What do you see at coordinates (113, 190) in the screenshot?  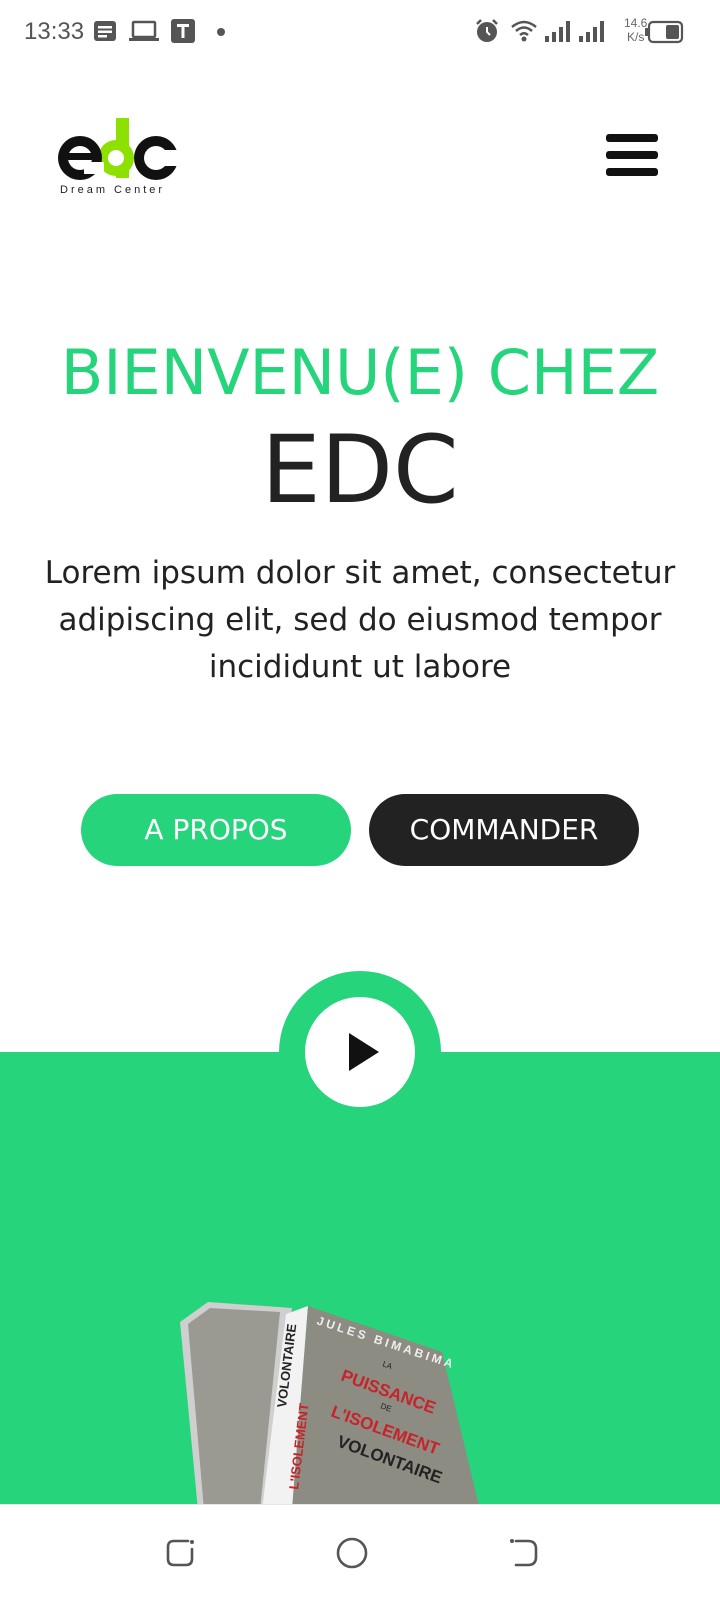 I see `logo-tagline: Dream Center` at bounding box center [113, 190].